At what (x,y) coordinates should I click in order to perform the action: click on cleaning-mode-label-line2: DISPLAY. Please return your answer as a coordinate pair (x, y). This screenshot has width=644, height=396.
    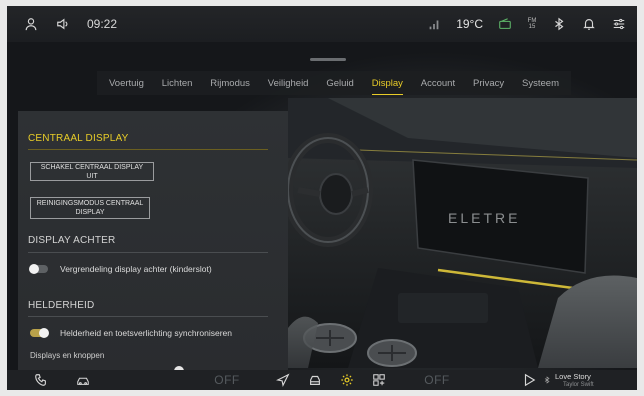
    Looking at the image, I should click on (90, 212).